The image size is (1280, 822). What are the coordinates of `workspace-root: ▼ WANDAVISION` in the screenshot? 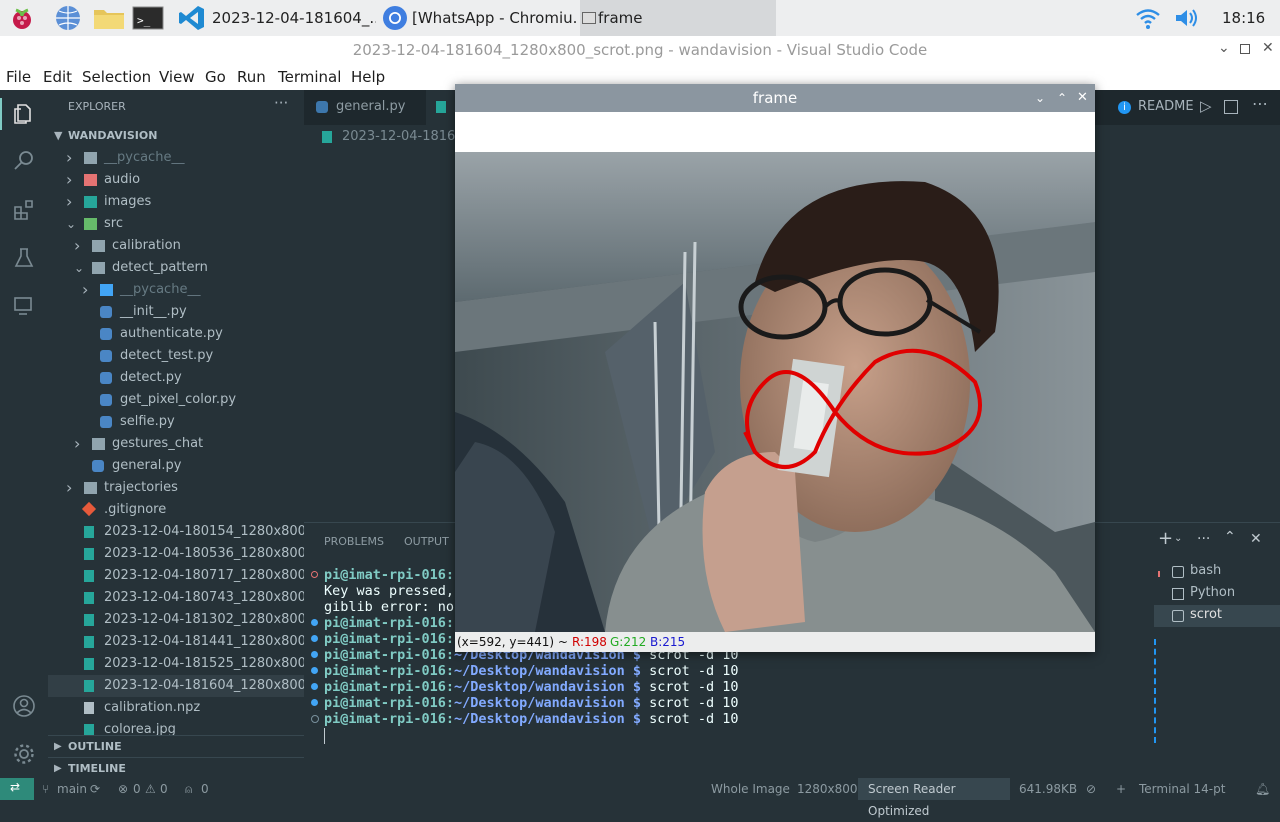 It's located at (176, 136).